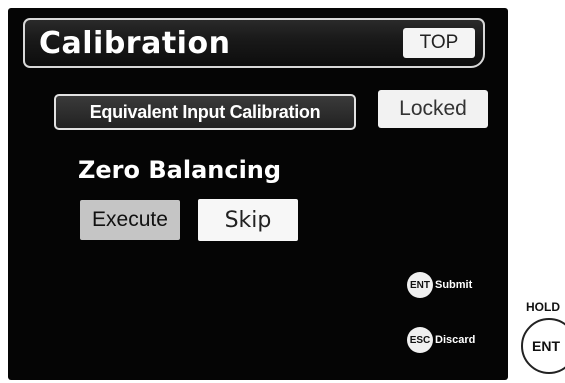 The height and width of the screenshot is (383, 565). Describe the element at coordinates (180, 170) in the screenshot. I see `zero-balancing-label: Zero Balancing` at that location.